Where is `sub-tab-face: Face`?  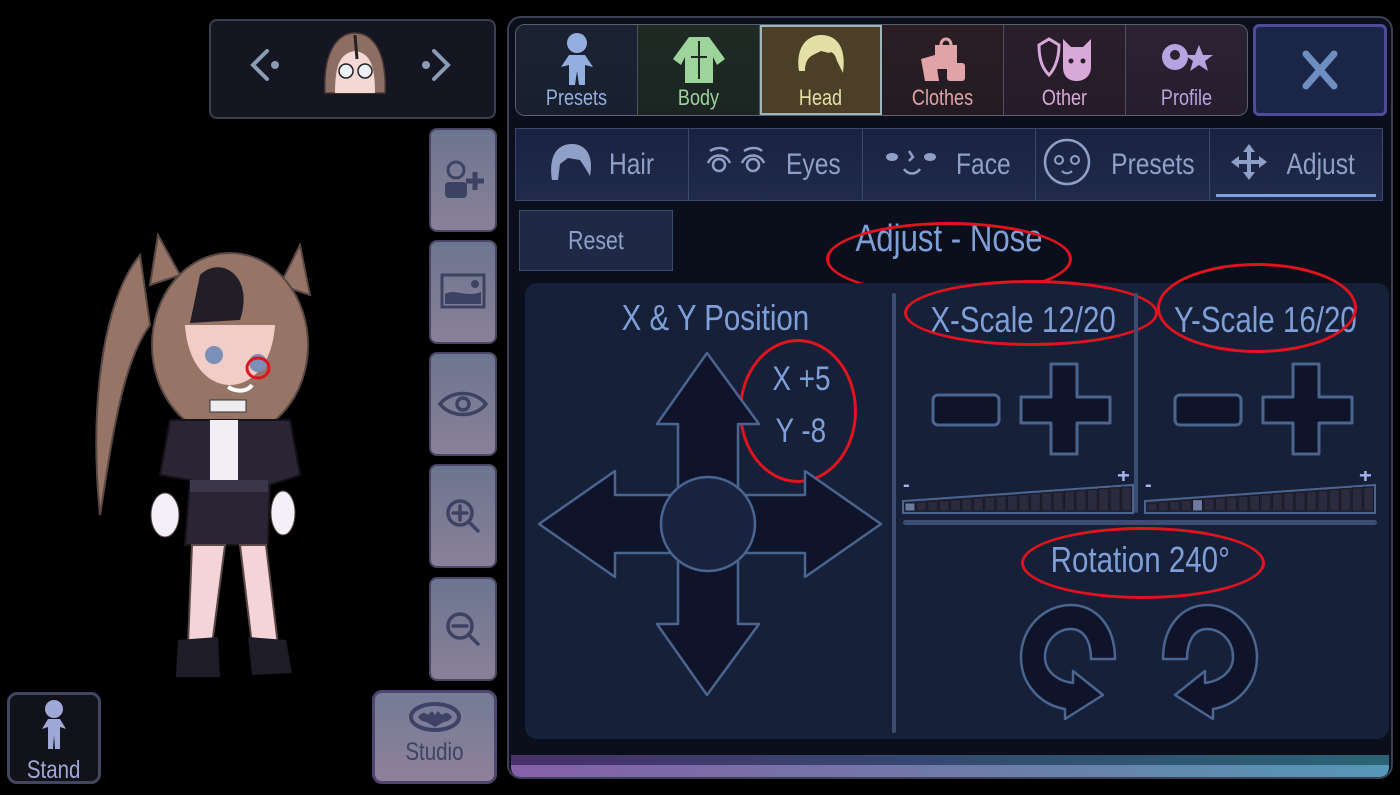 sub-tab-face: Face is located at coordinates (950, 164).